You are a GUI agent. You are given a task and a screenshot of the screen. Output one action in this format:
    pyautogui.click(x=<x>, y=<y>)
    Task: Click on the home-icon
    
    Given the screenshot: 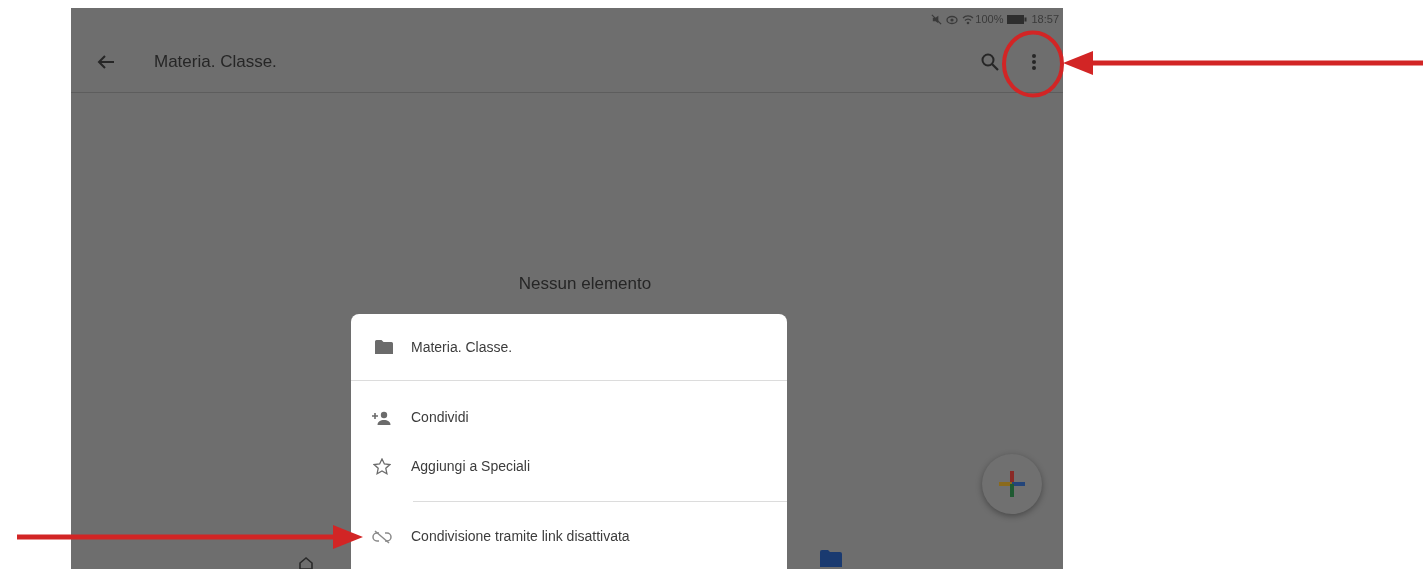 What is the action you would take?
    pyautogui.click(x=306, y=563)
    